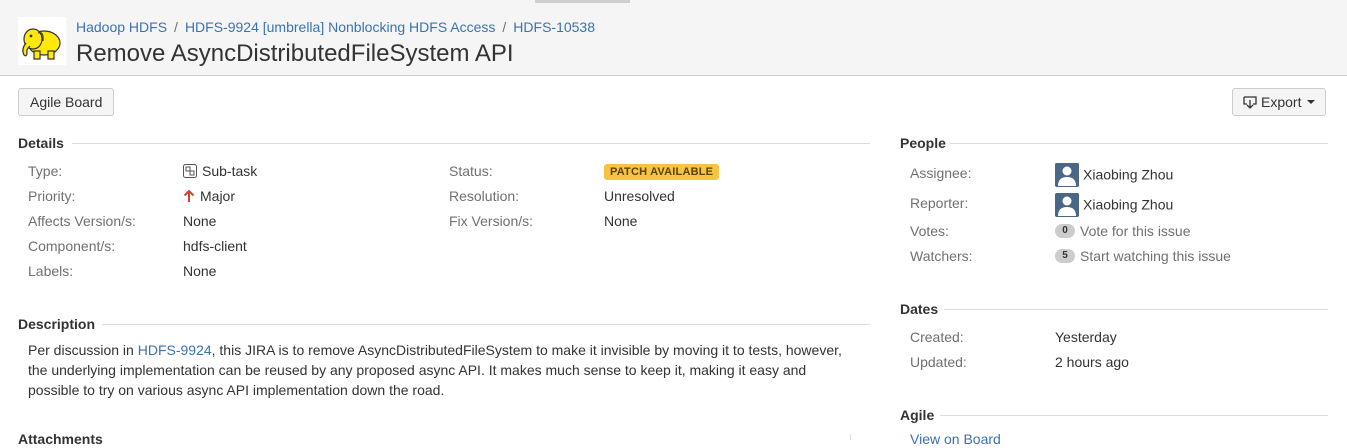  I want to click on status-label: Status:, so click(471, 171).